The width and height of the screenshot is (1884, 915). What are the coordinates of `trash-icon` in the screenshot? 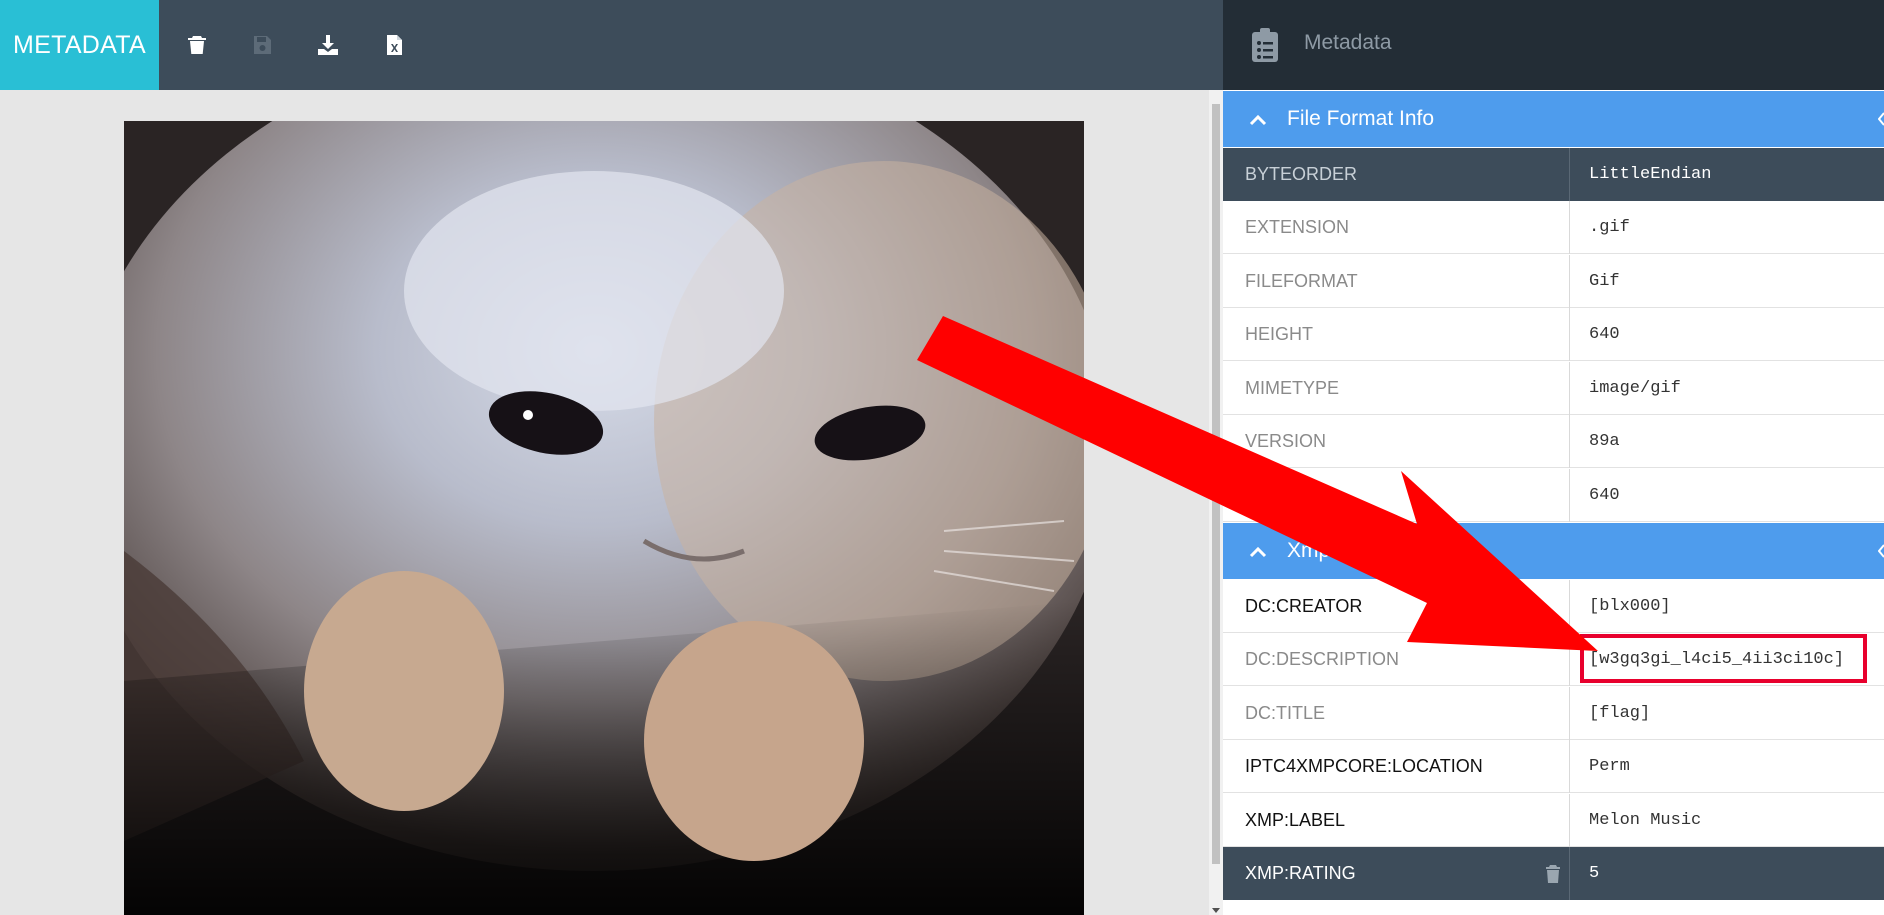 It's located at (197, 45).